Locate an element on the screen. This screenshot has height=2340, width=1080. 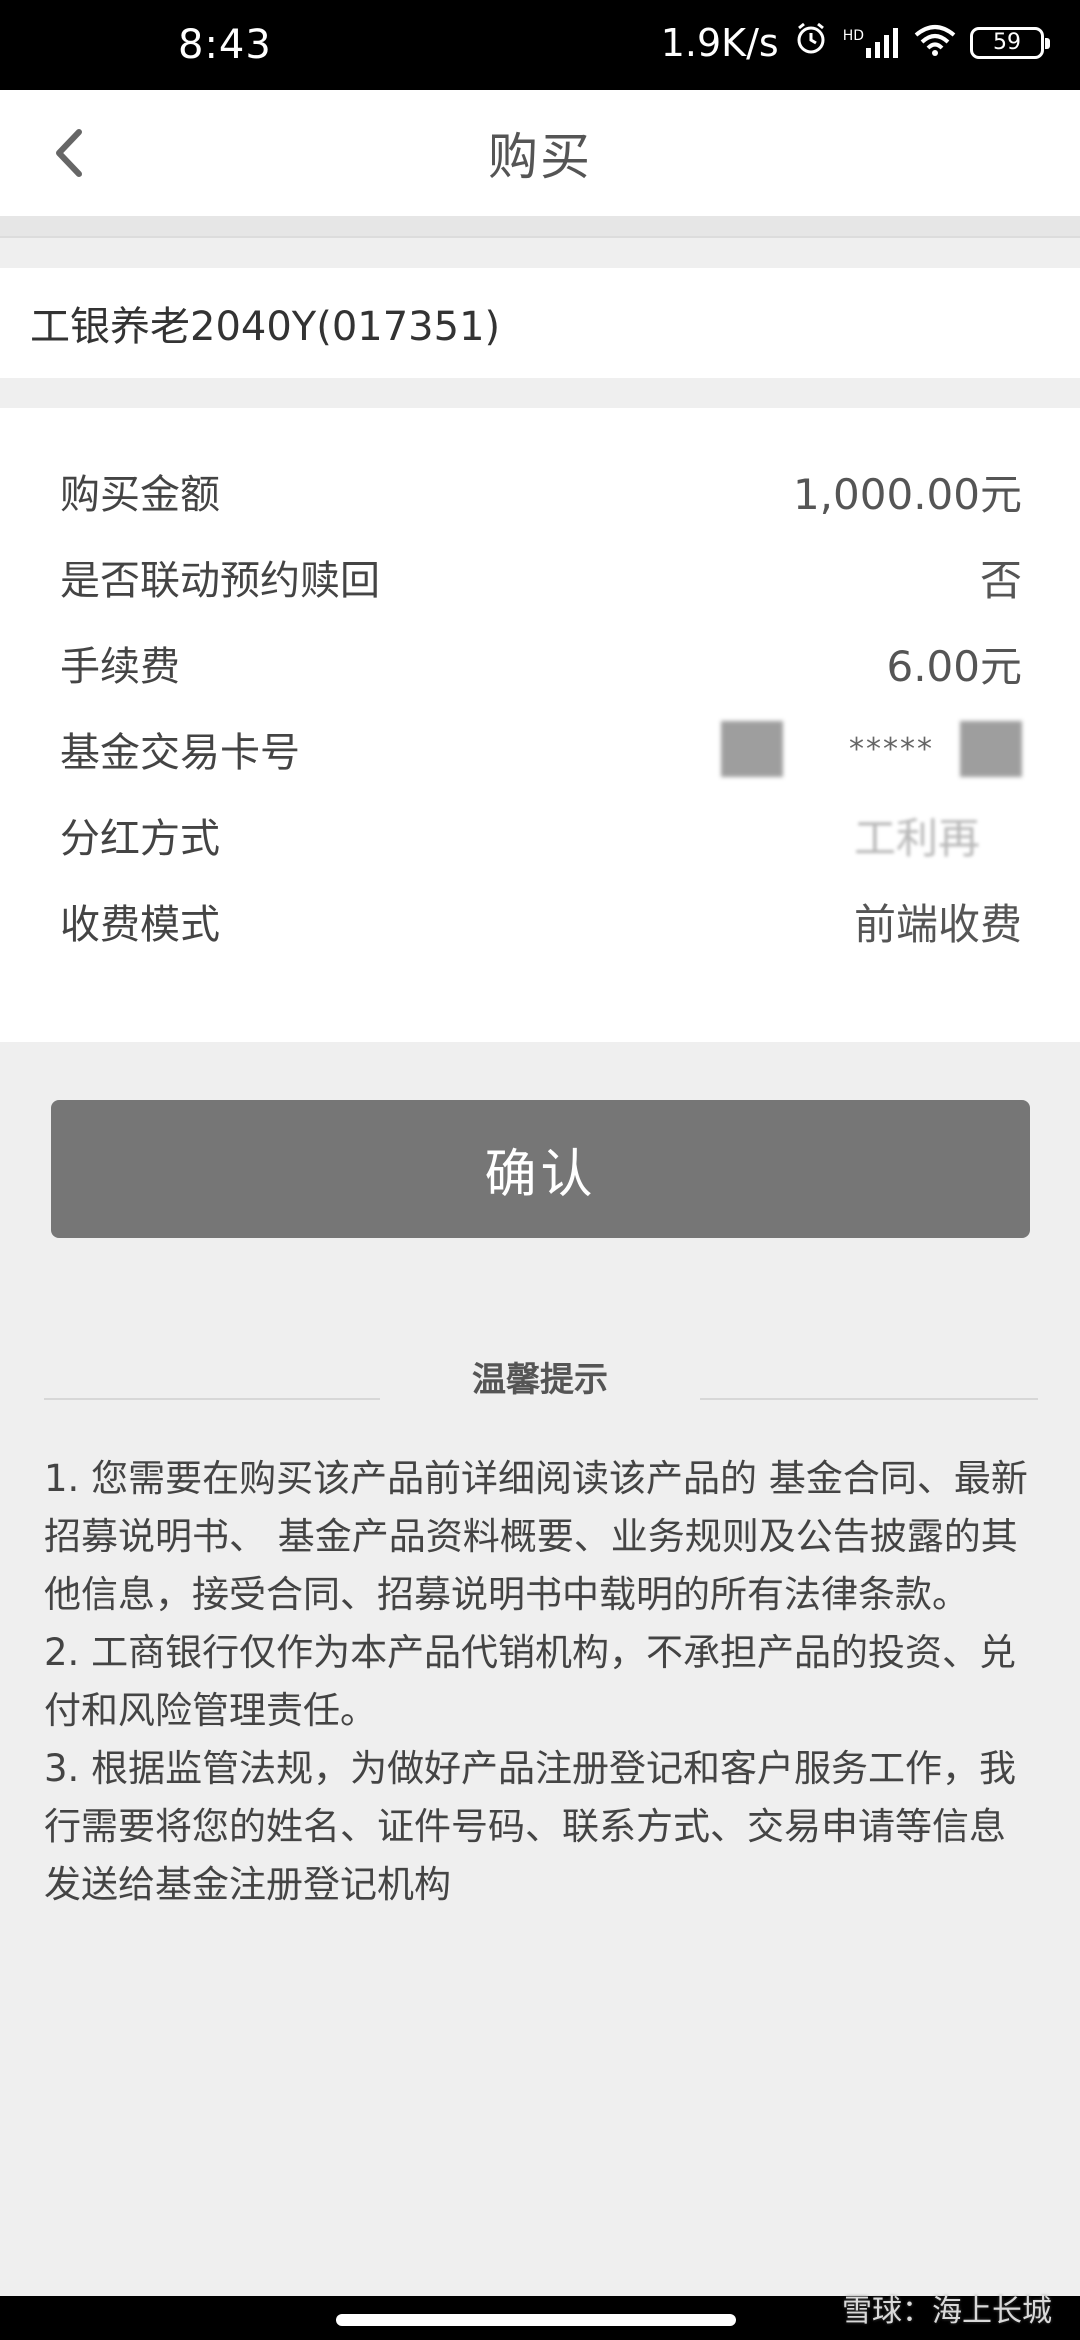
home-indicator is located at coordinates (536, 2320).